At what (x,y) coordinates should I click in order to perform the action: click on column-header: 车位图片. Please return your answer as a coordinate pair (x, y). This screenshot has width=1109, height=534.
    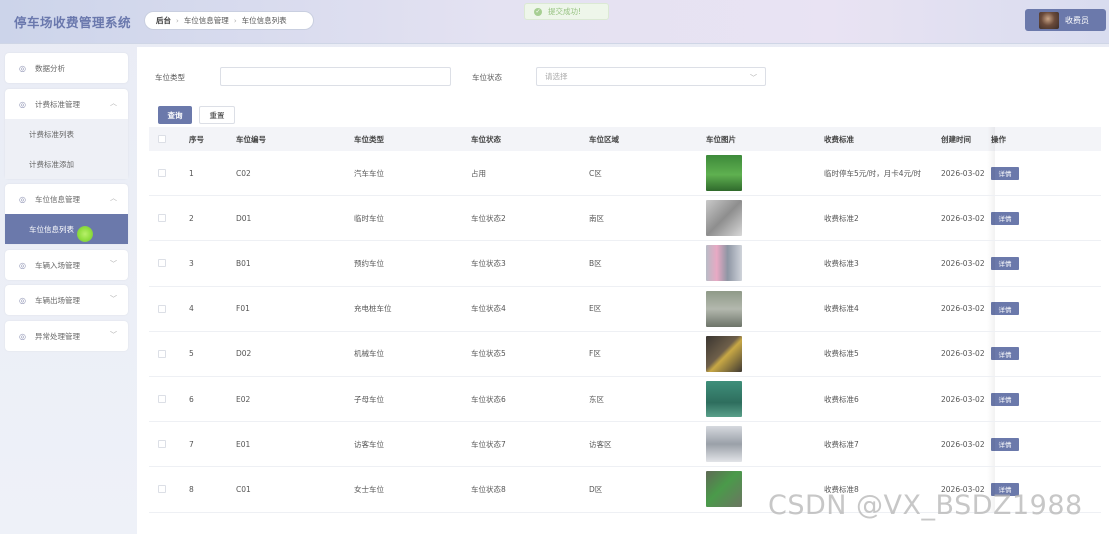
    Looking at the image, I should click on (721, 139).